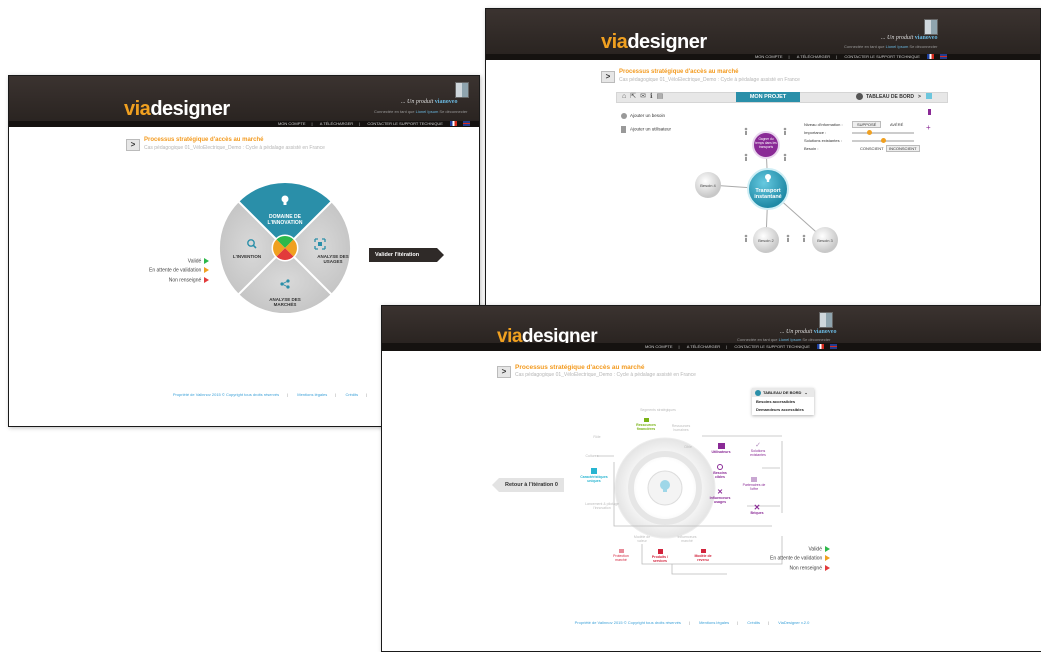 The width and height of the screenshot is (1041, 652). I want to click on comment-icon: ✉, so click(645, 96).